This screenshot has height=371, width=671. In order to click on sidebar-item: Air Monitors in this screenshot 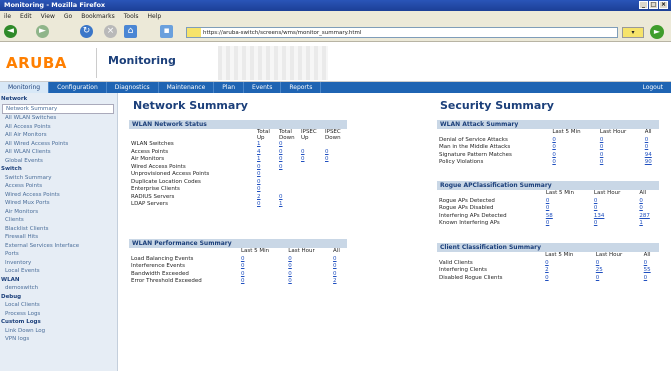, I will do `click(58, 212)`.